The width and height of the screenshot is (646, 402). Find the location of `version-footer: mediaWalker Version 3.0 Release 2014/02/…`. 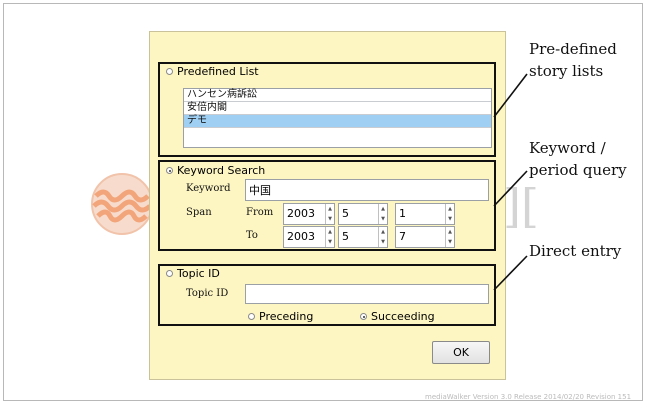

version-footer: mediaWalker Version 3.0 Release 2014/02/… is located at coordinates (528, 397).